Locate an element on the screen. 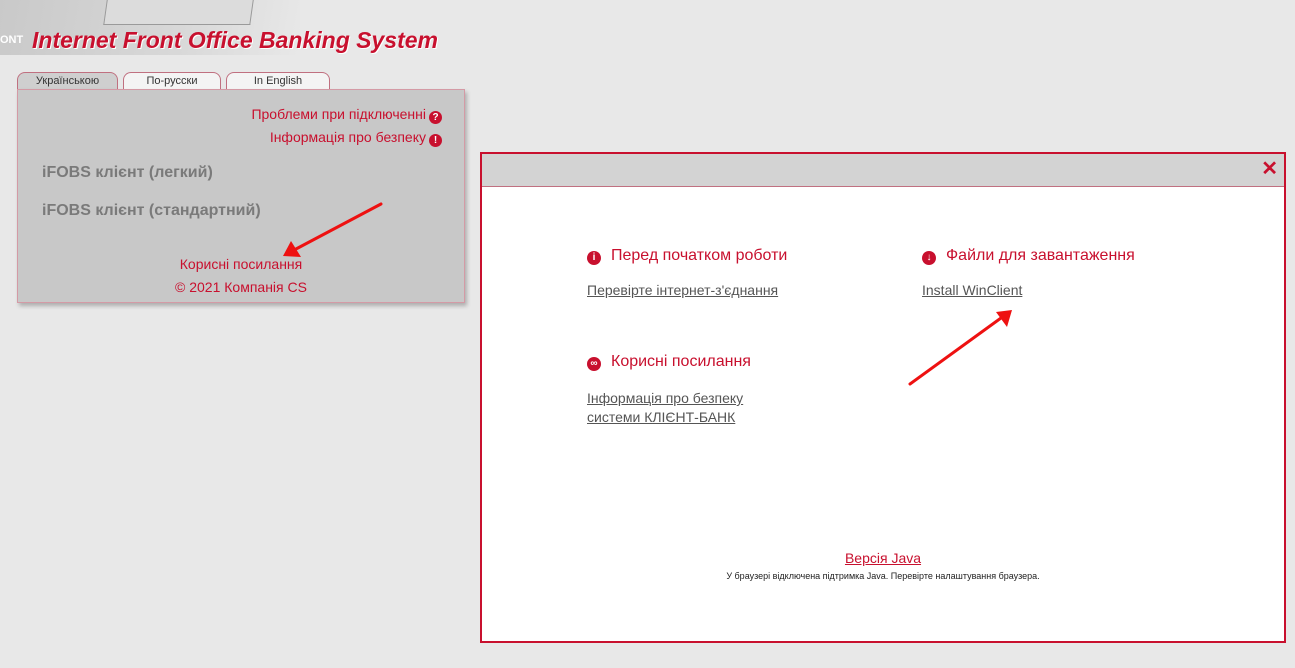 This screenshot has width=1295, height=668. annotation-arrow-left is located at coordinates (333, 229).